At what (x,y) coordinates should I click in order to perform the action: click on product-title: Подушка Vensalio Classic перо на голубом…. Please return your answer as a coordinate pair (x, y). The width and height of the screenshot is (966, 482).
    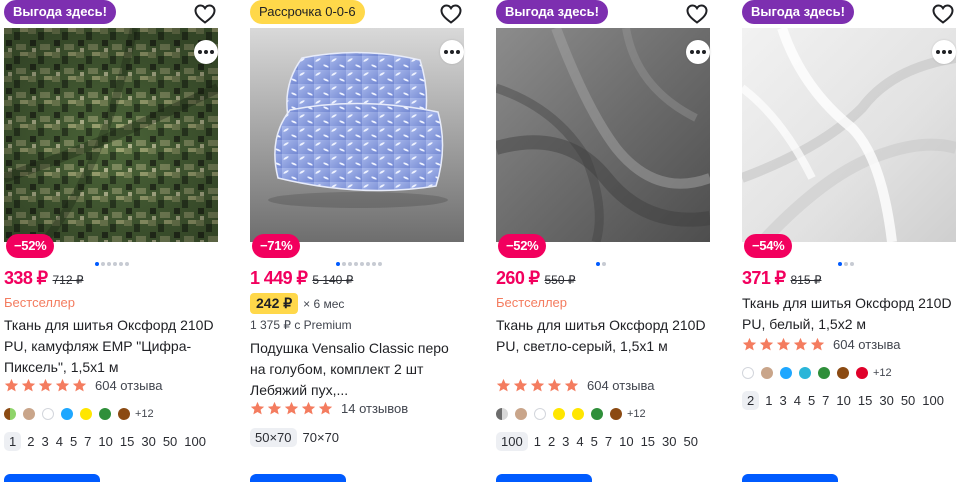
    Looking at the image, I should click on (359, 369).